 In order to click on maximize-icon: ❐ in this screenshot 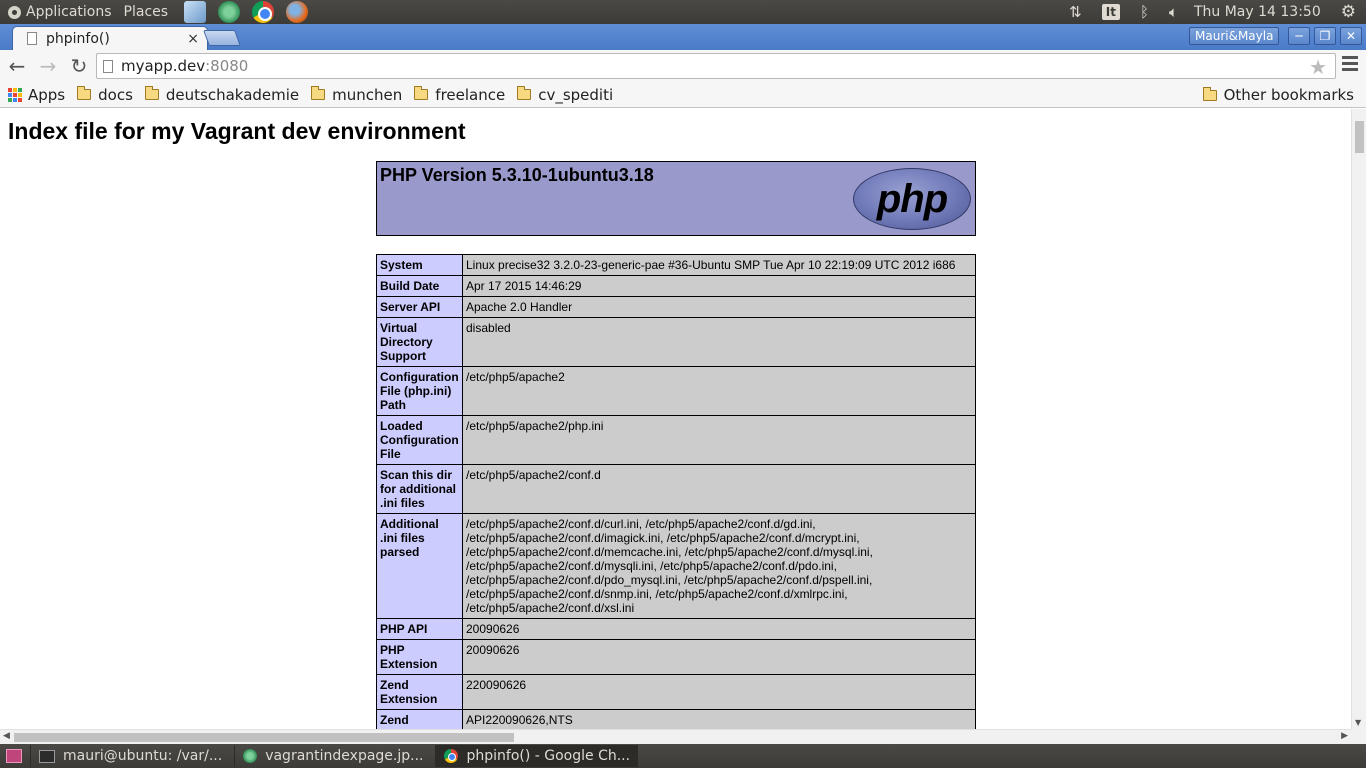, I will do `click(1325, 36)`.